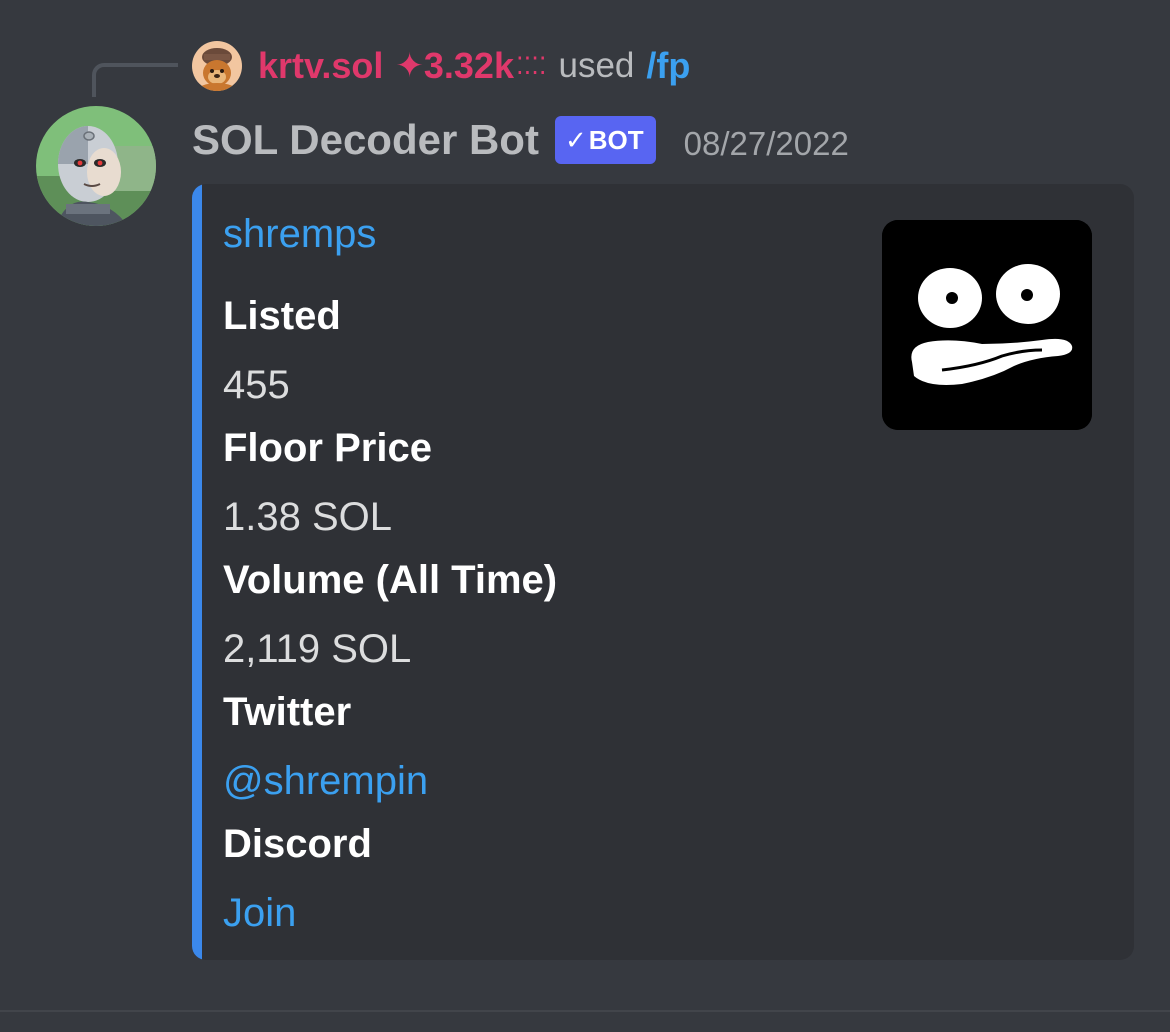 The height and width of the screenshot is (1032, 1170). Describe the element at coordinates (96, 166) in the screenshot. I see `bot-avatar` at that location.